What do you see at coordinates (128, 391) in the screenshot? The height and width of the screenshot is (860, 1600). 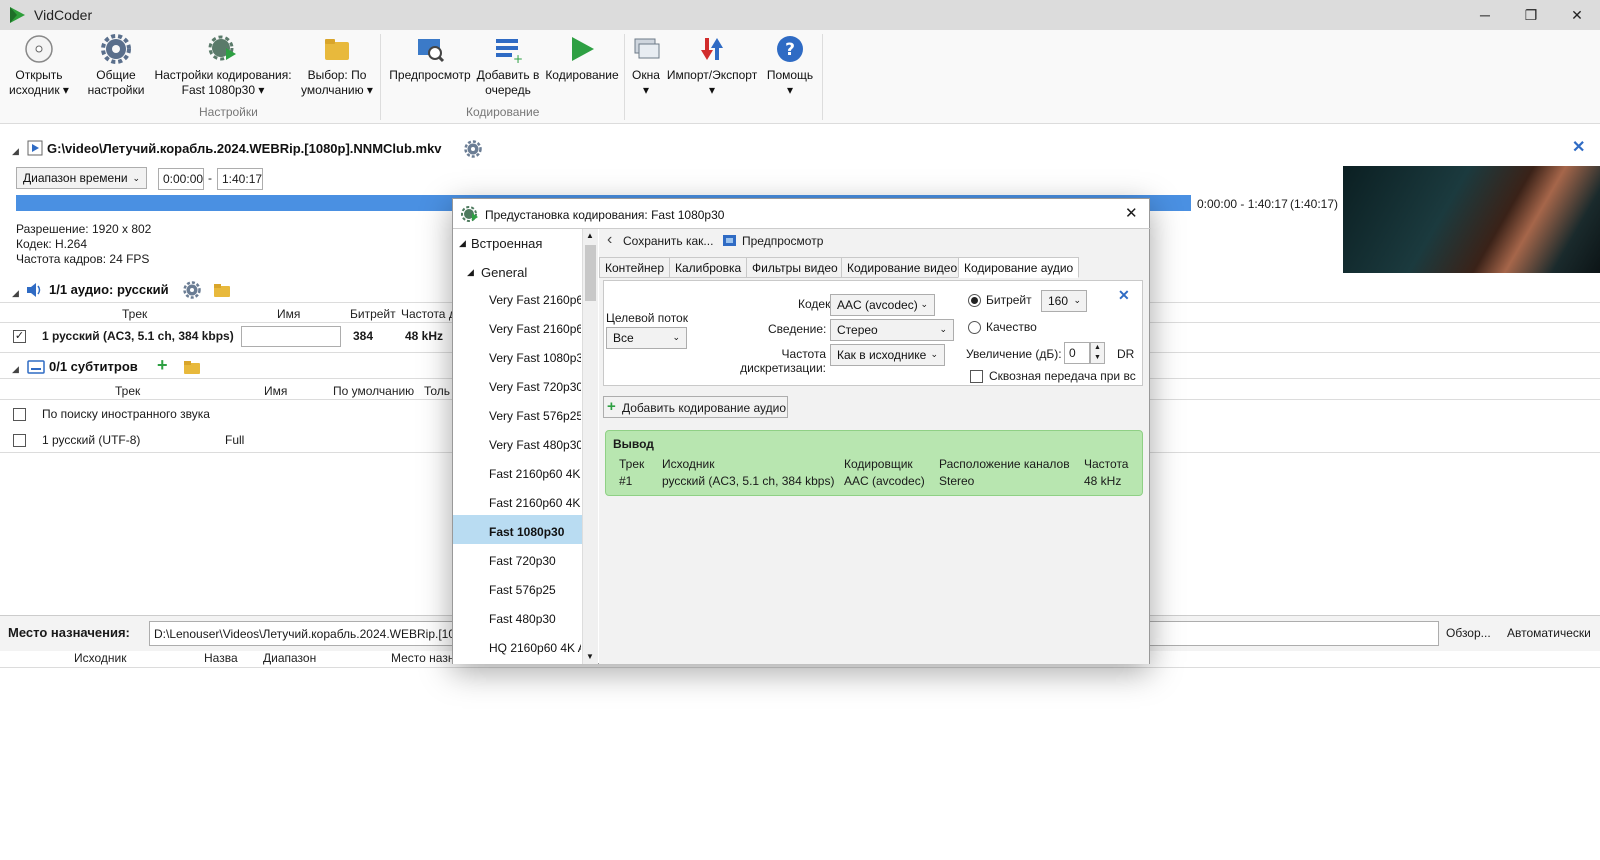 I see `subs-col-track: Трек` at bounding box center [128, 391].